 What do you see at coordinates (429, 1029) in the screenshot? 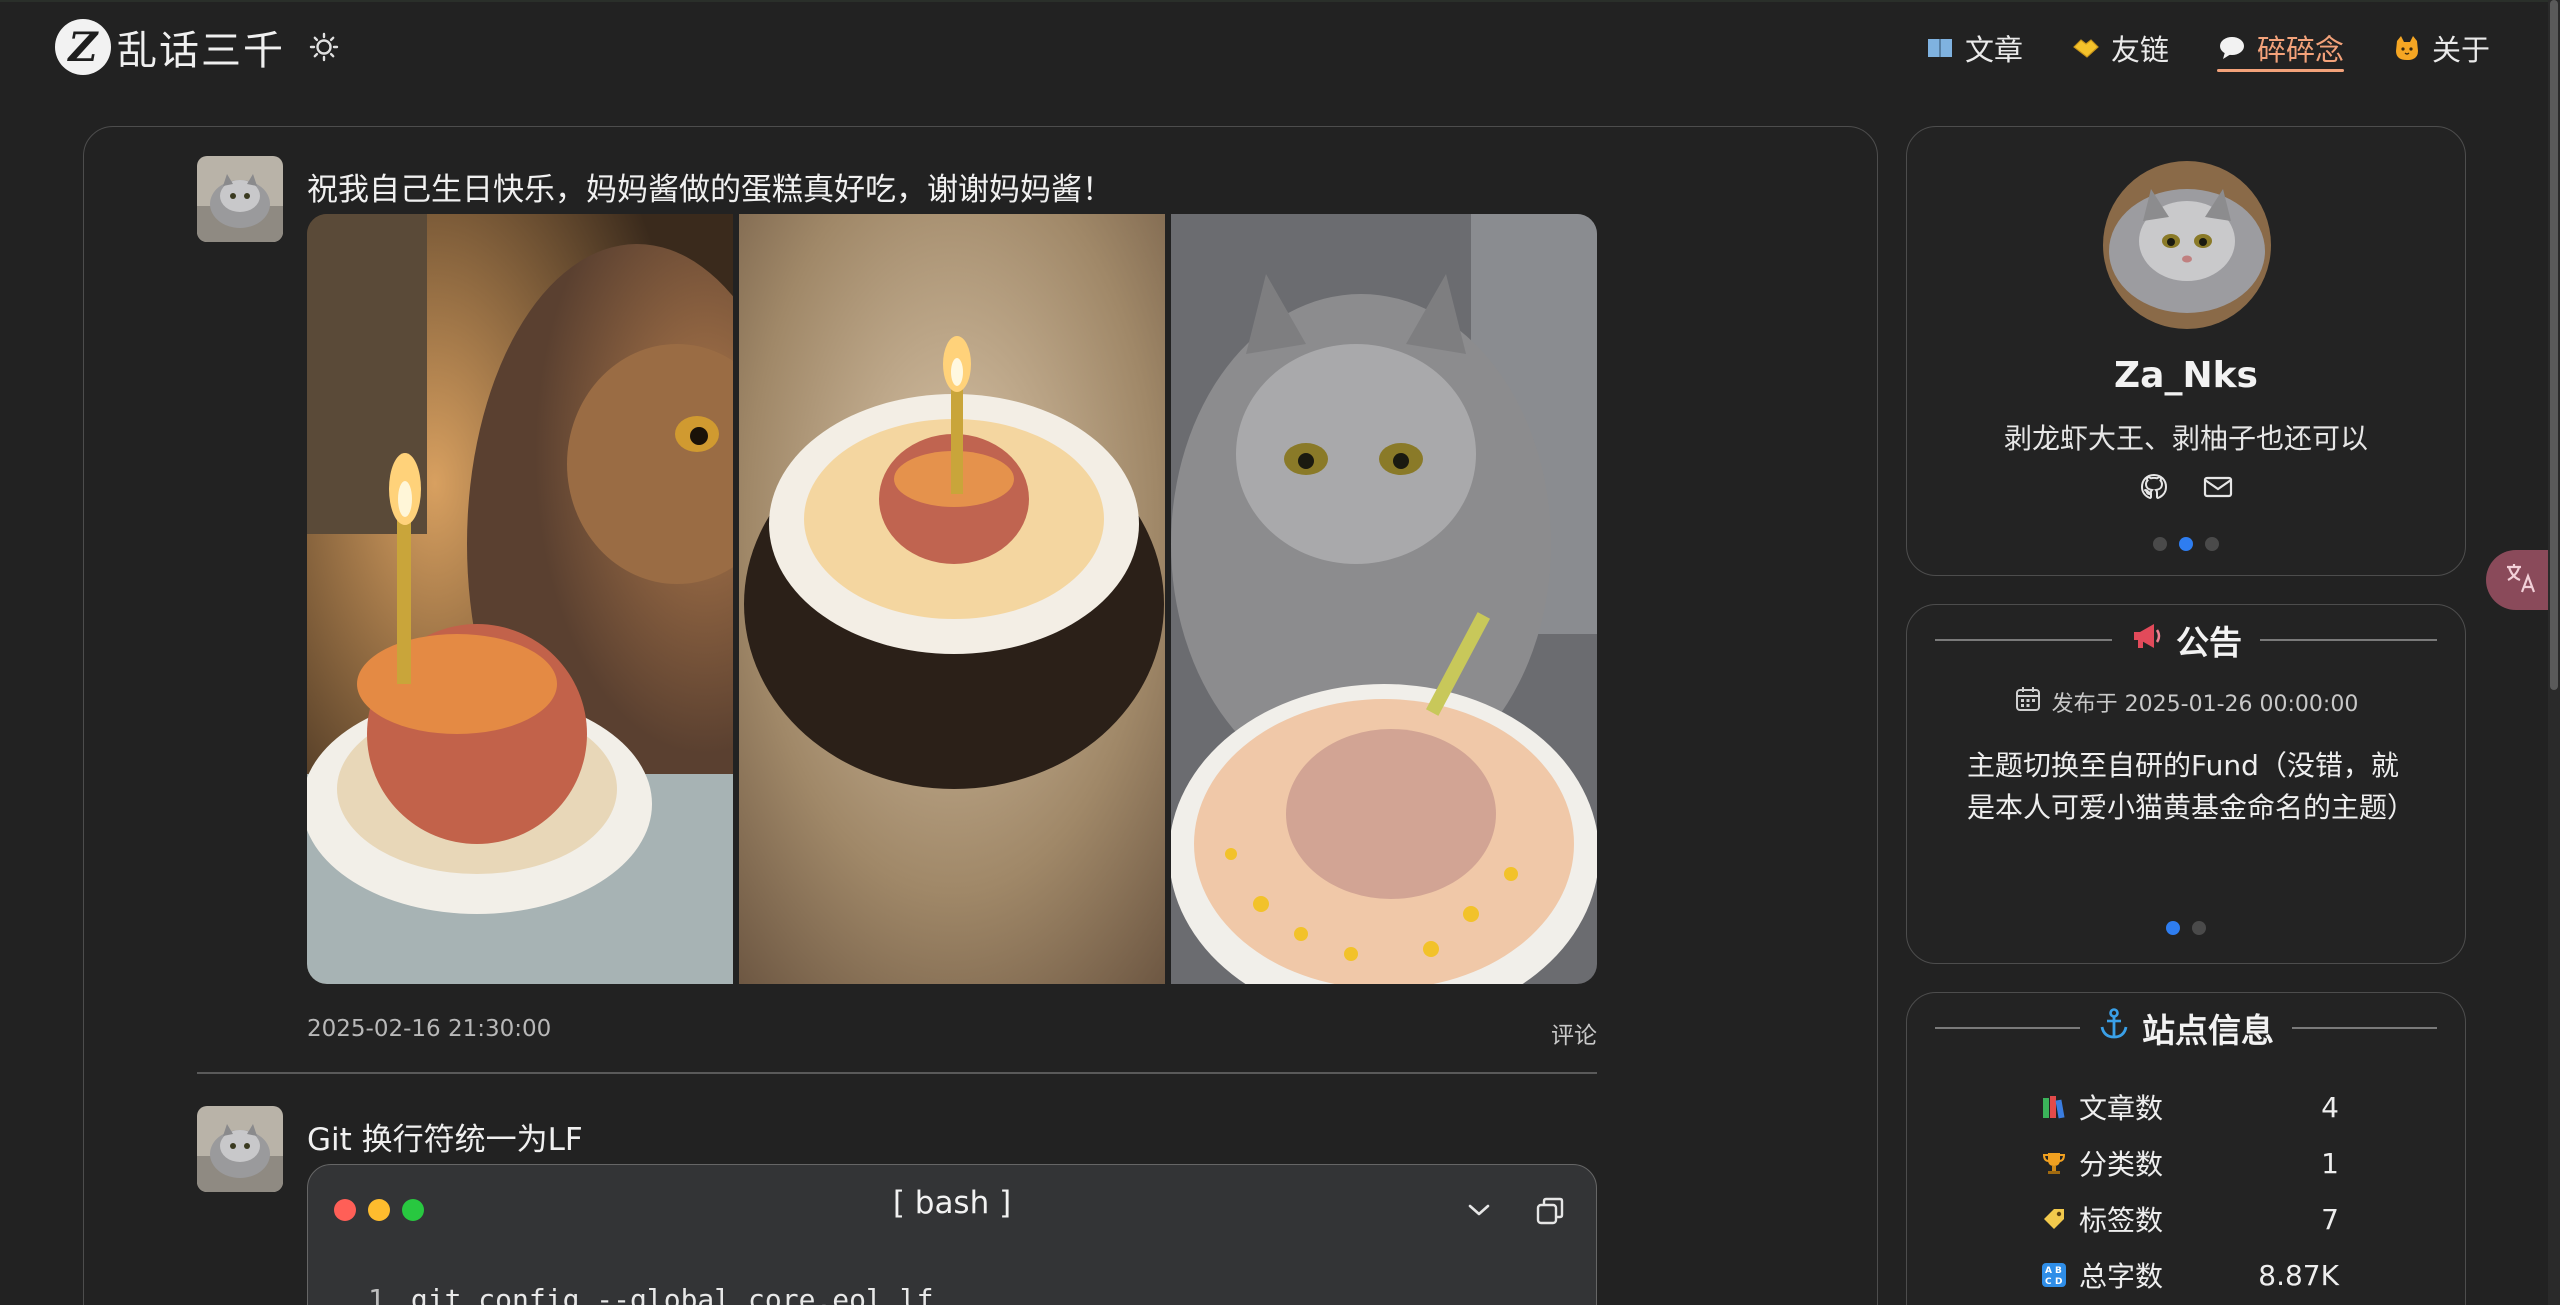
I see `post-timestamp: 2025-02-16 21:30:00` at bounding box center [429, 1029].